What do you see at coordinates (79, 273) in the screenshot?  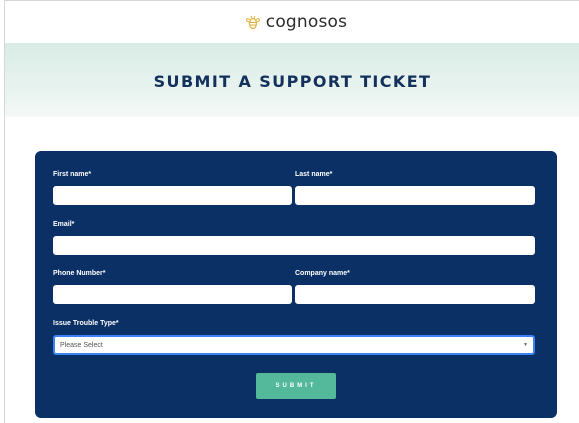 I see `phone-number-label: Phone Number*` at bounding box center [79, 273].